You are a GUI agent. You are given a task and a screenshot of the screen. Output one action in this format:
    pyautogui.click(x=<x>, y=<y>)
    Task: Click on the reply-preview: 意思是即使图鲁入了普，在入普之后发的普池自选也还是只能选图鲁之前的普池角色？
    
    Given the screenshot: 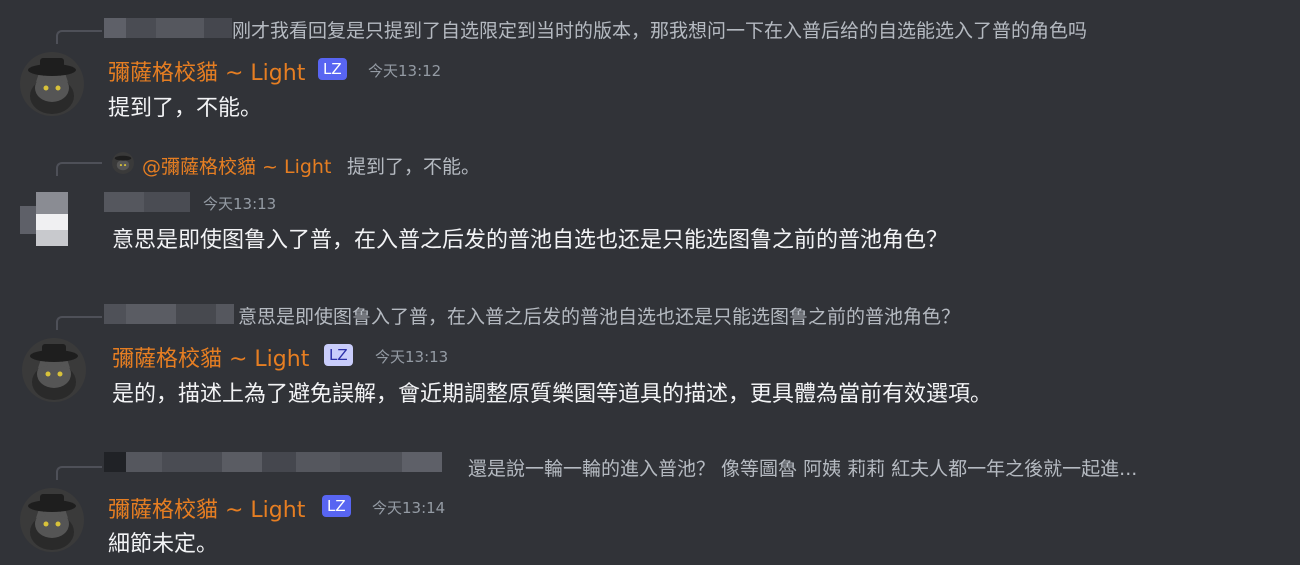 What is the action you would take?
    pyautogui.click(x=599, y=315)
    